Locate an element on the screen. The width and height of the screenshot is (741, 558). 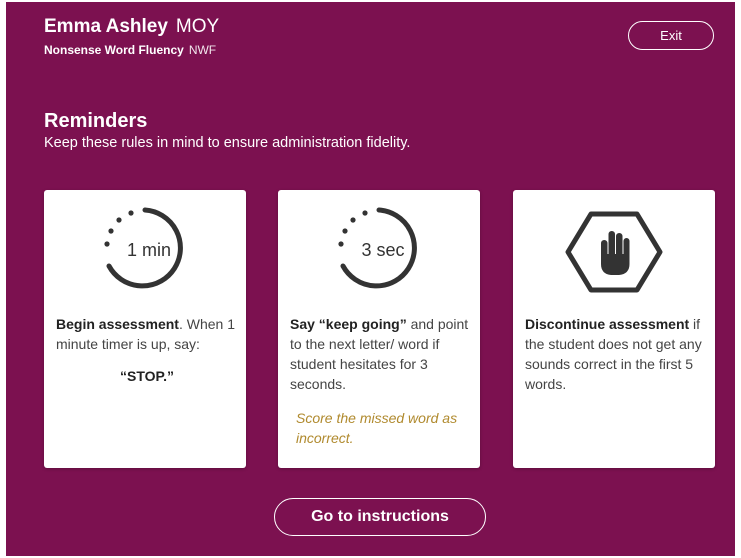
measure-code: NWF is located at coordinates (202, 50).